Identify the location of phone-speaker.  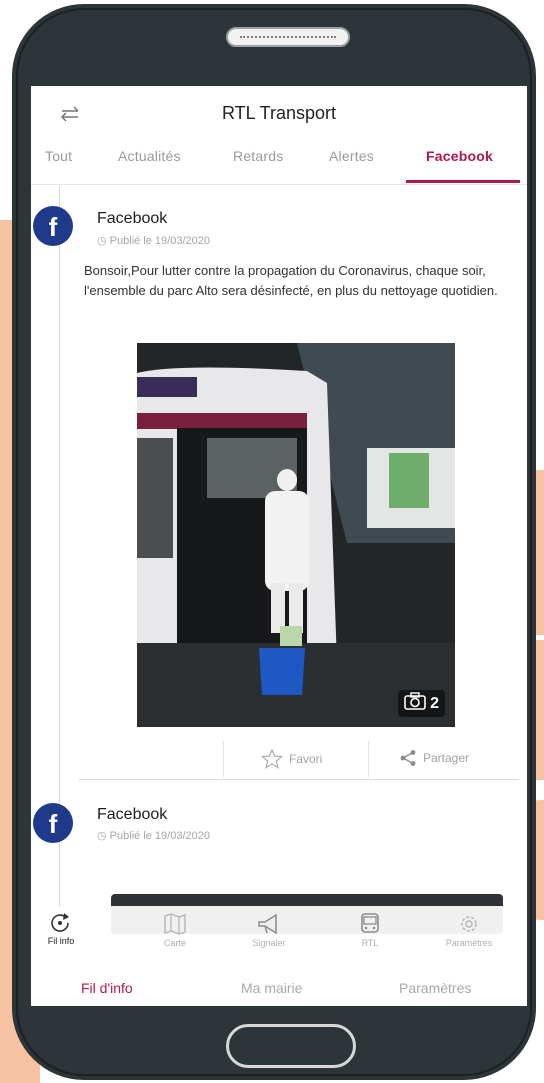
(288, 37).